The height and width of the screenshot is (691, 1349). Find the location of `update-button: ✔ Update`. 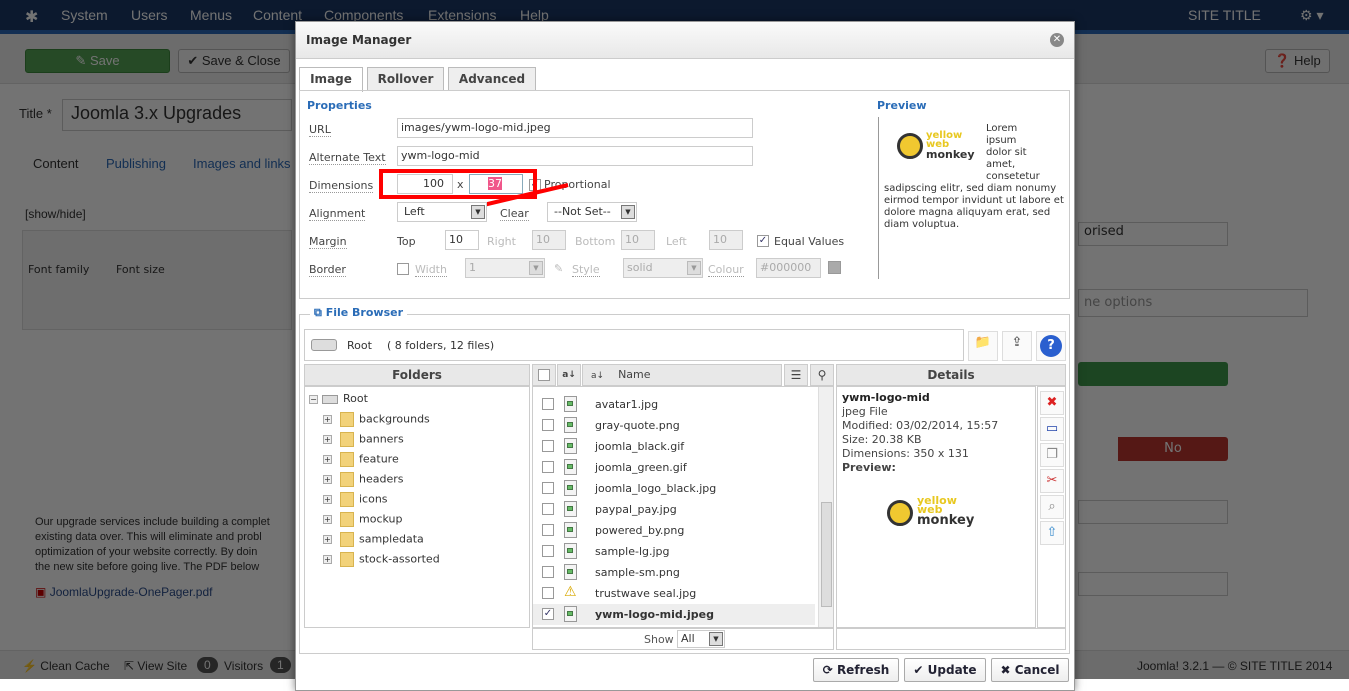

update-button: ✔ Update is located at coordinates (945, 670).